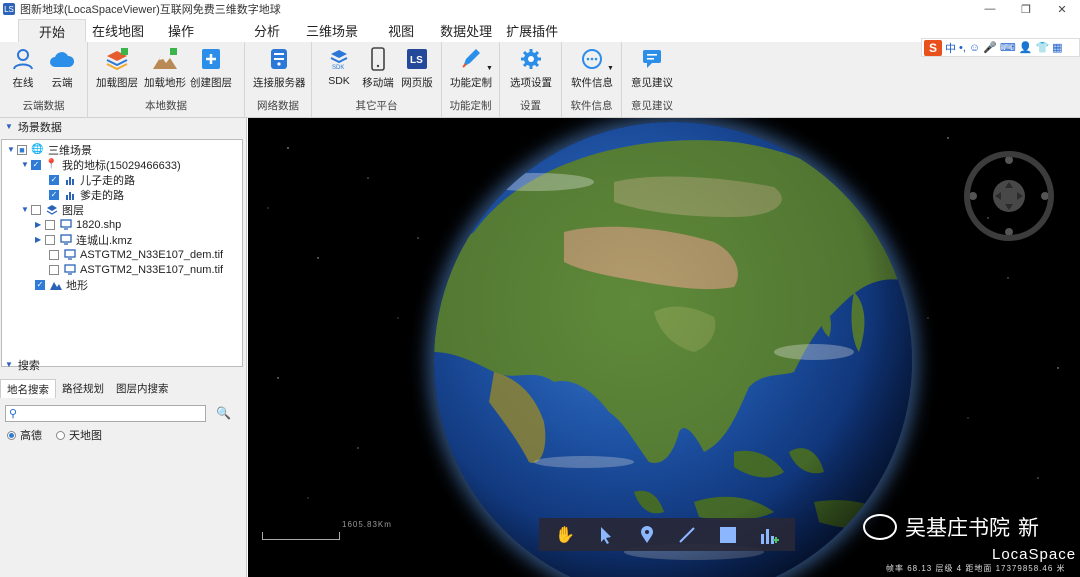  What do you see at coordinates (86, 194) in the screenshot?
I see `tree-item-dad-path: ✓ 爹走的路` at bounding box center [86, 194].